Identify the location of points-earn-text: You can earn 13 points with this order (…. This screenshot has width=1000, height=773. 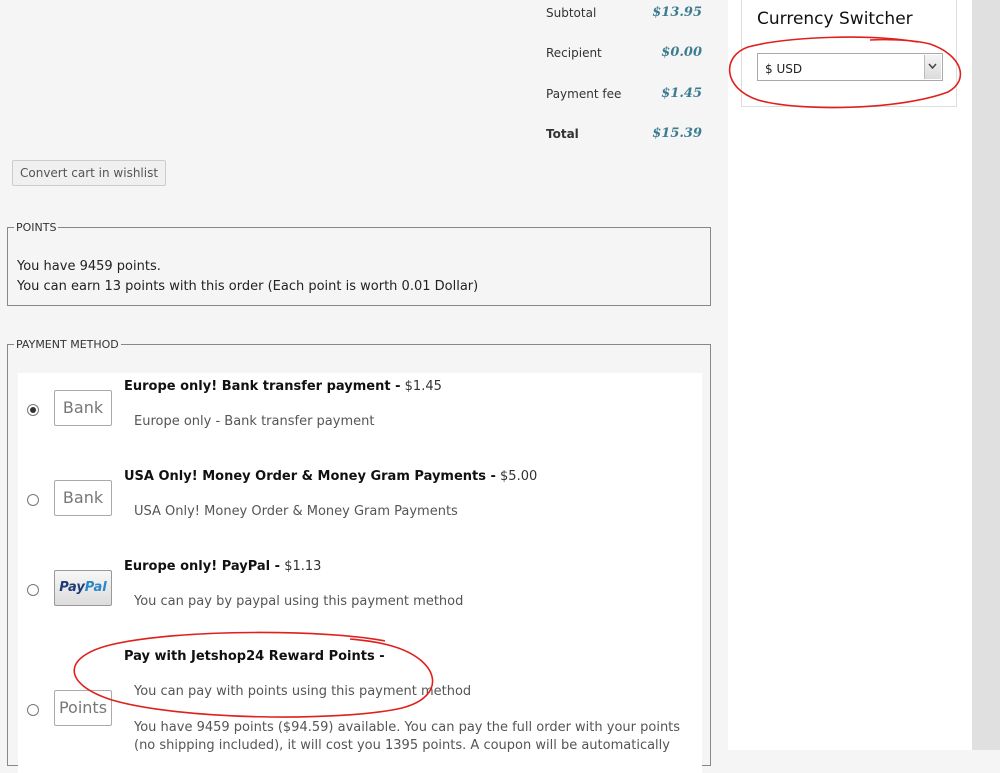
(248, 286).